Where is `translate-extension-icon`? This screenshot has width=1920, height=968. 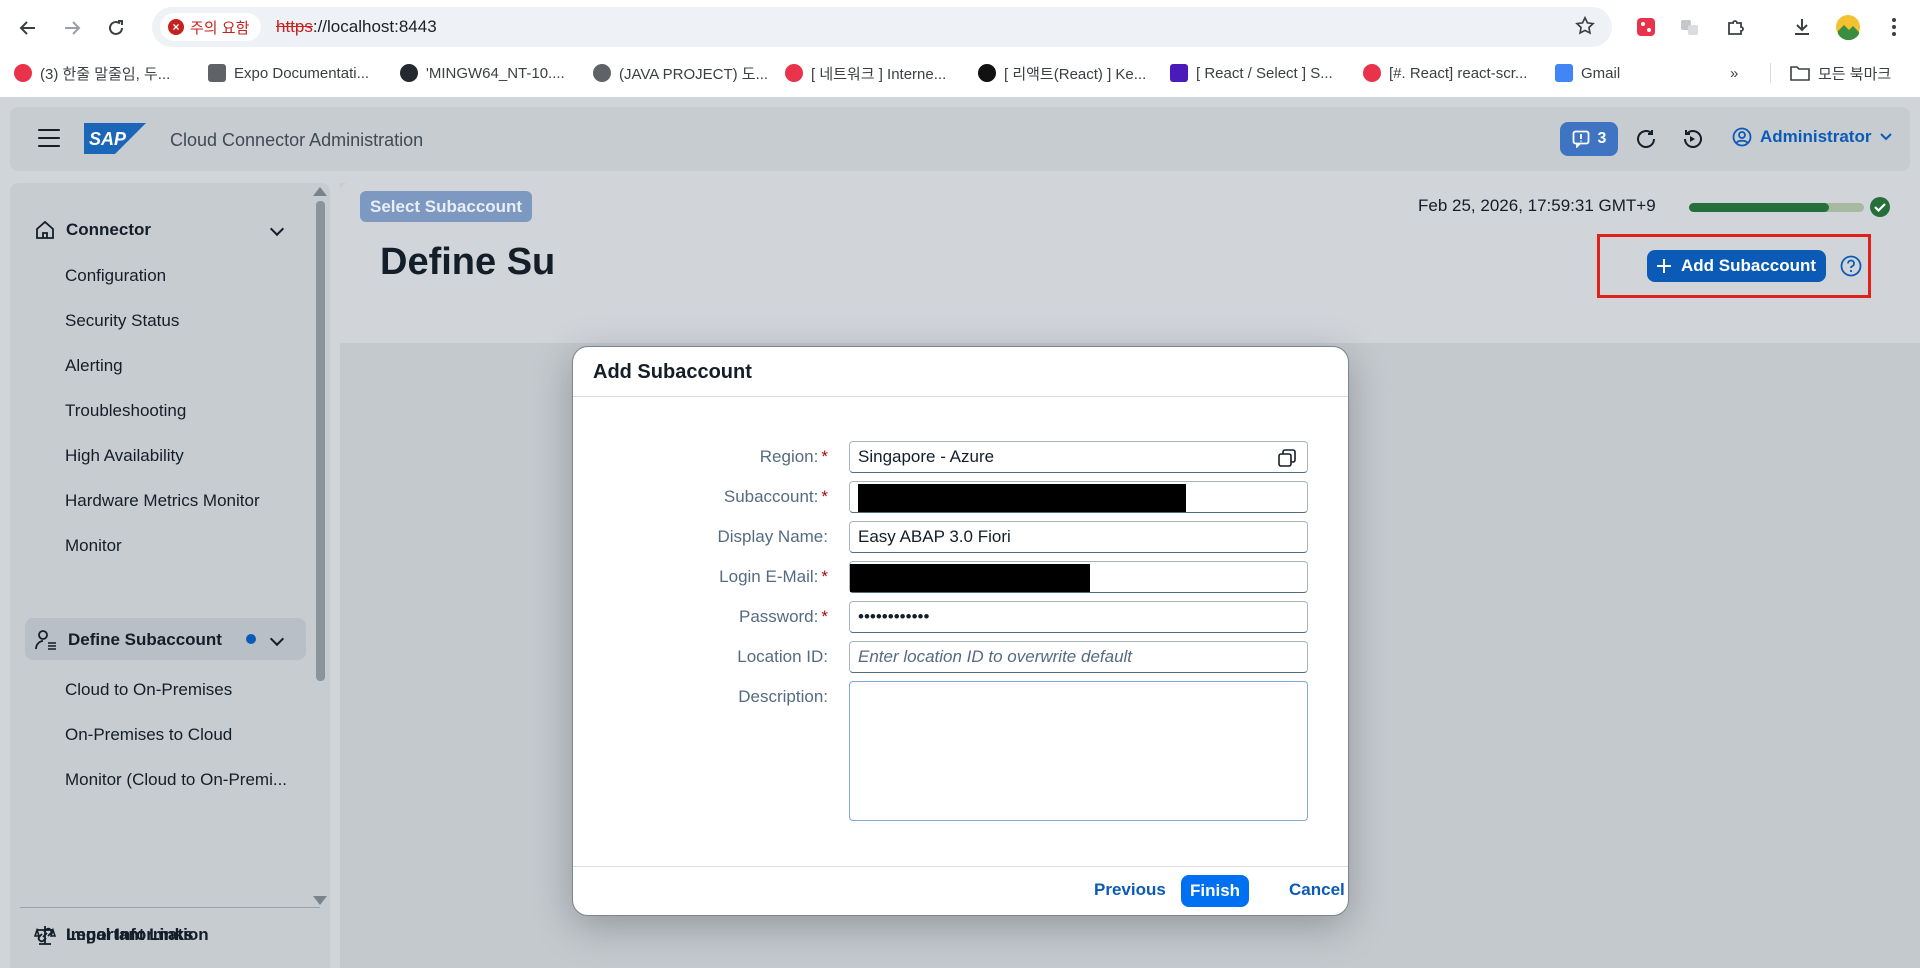 translate-extension-icon is located at coordinates (1690, 27).